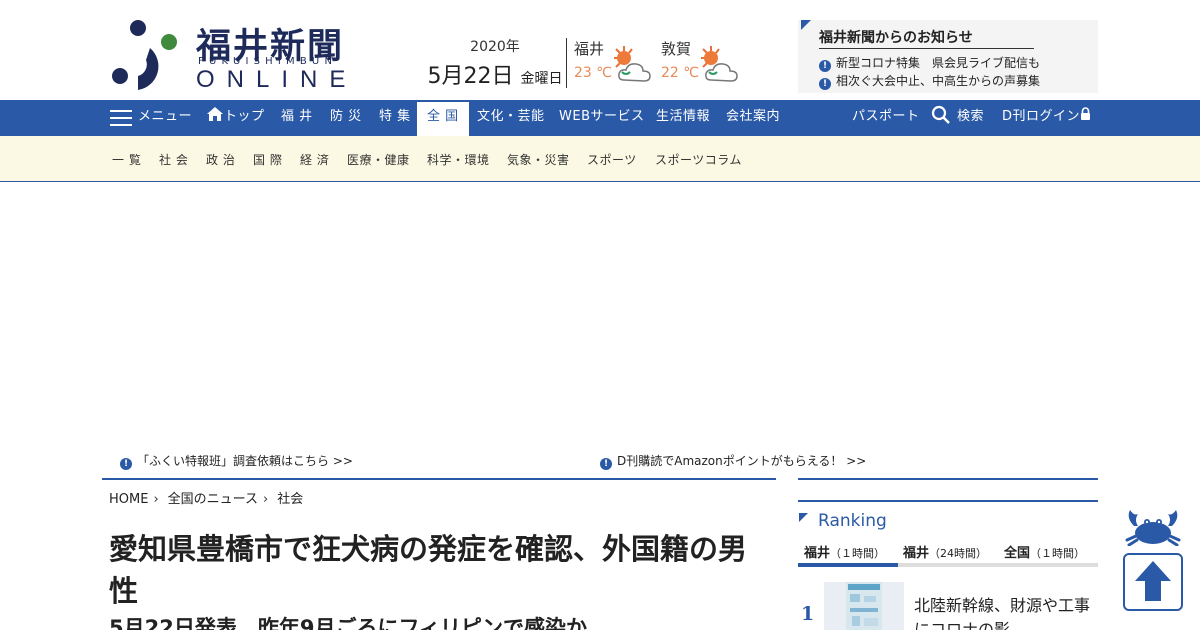 The image size is (1200, 630). I want to click on promo-link-tokuhou: ! 「ふくい特報班」調査依頼はこちら >>, so click(236, 461).